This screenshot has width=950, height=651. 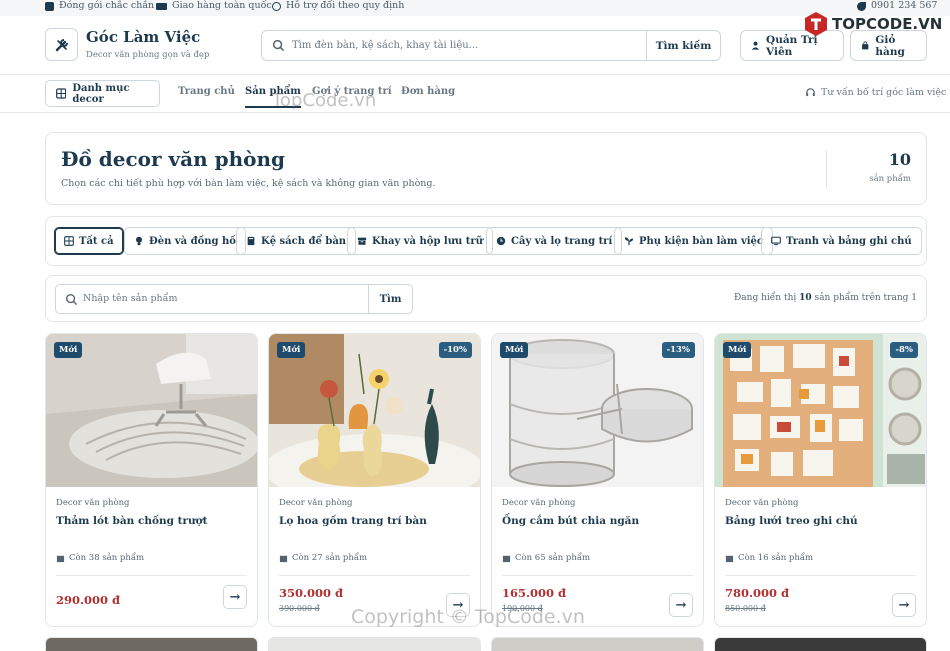 I want to click on tools-icon, so click(x=61, y=44).